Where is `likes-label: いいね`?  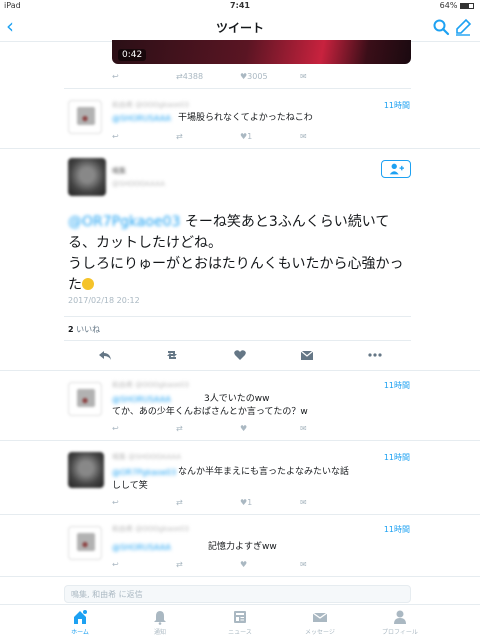
likes-label: いいね is located at coordinates (88, 329).